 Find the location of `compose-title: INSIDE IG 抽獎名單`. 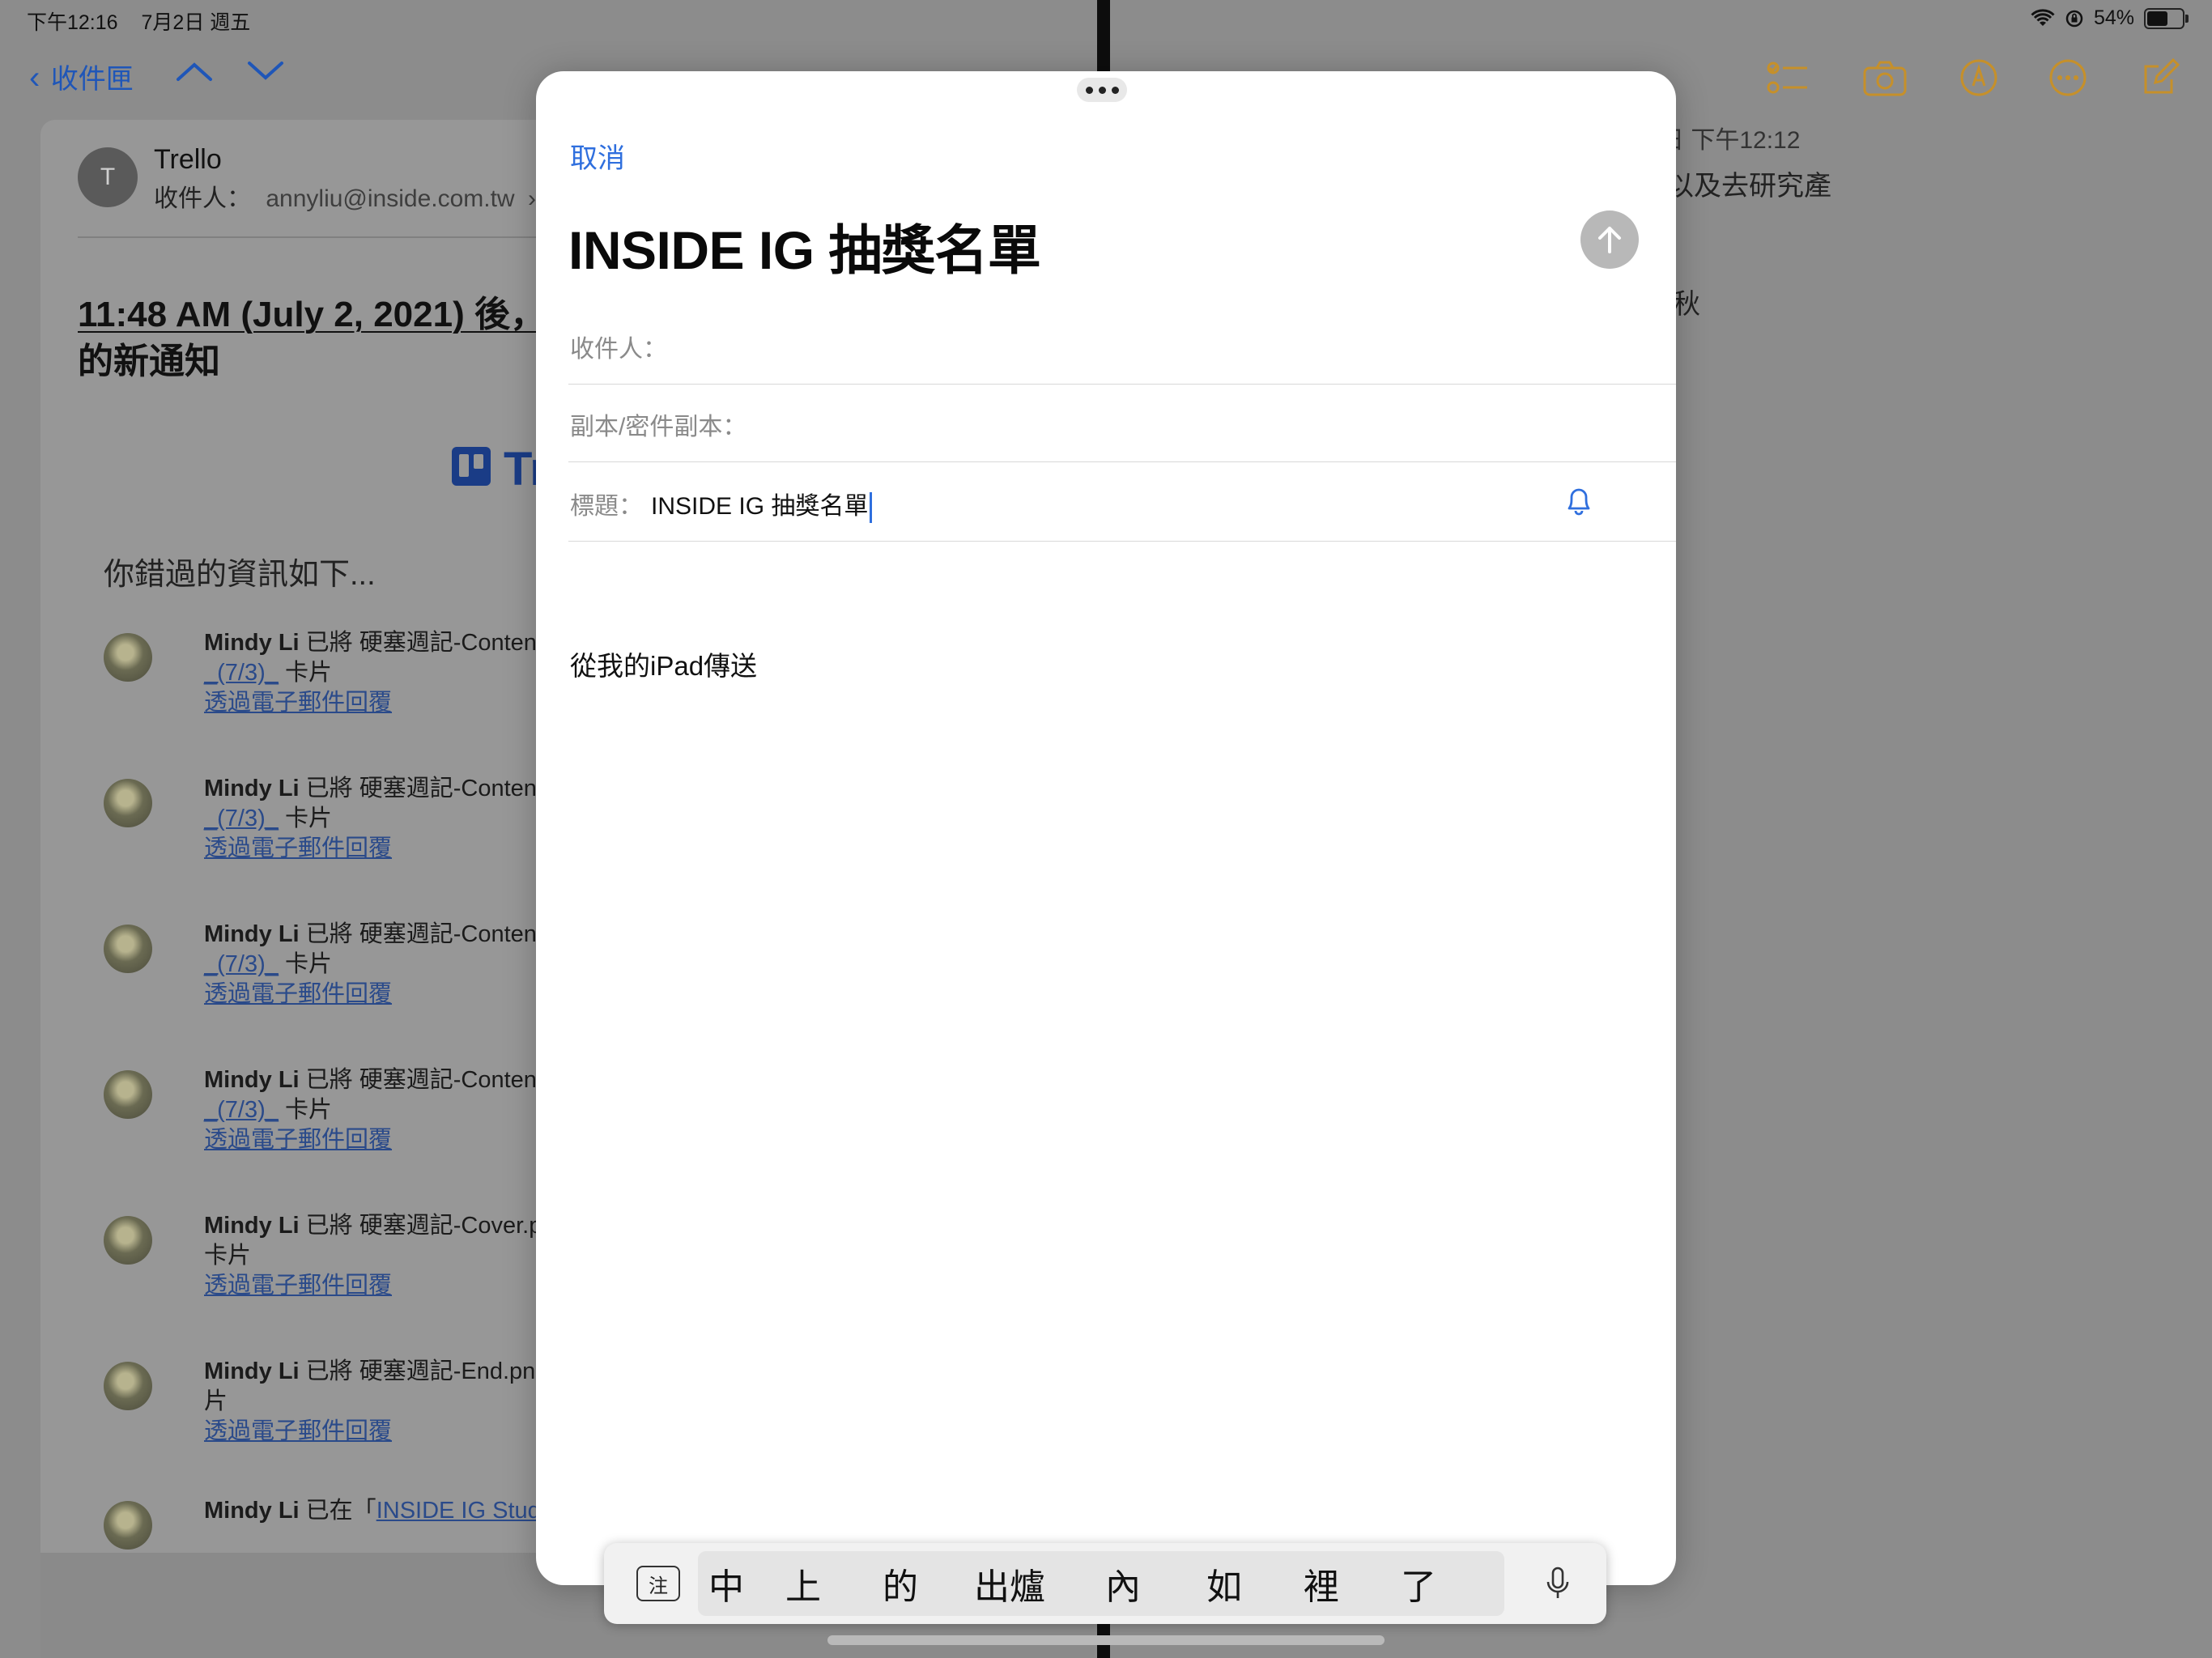

compose-title: INSIDE IG 抽獎名單 is located at coordinates (804, 250).